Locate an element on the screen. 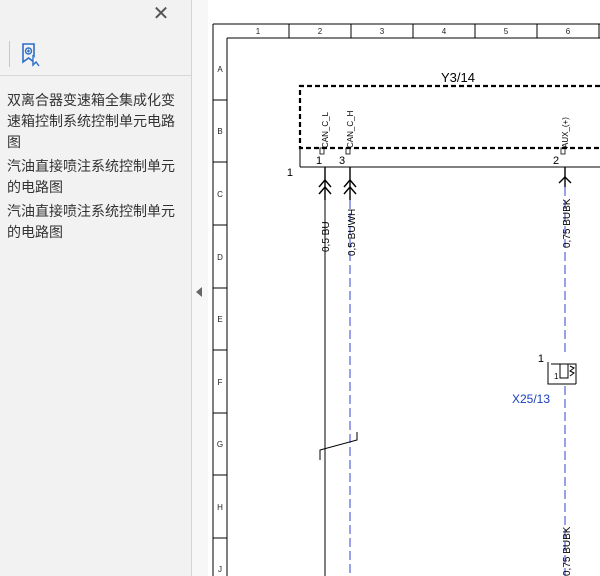 The image size is (600, 576). column-label: 3 is located at coordinates (382, 31).